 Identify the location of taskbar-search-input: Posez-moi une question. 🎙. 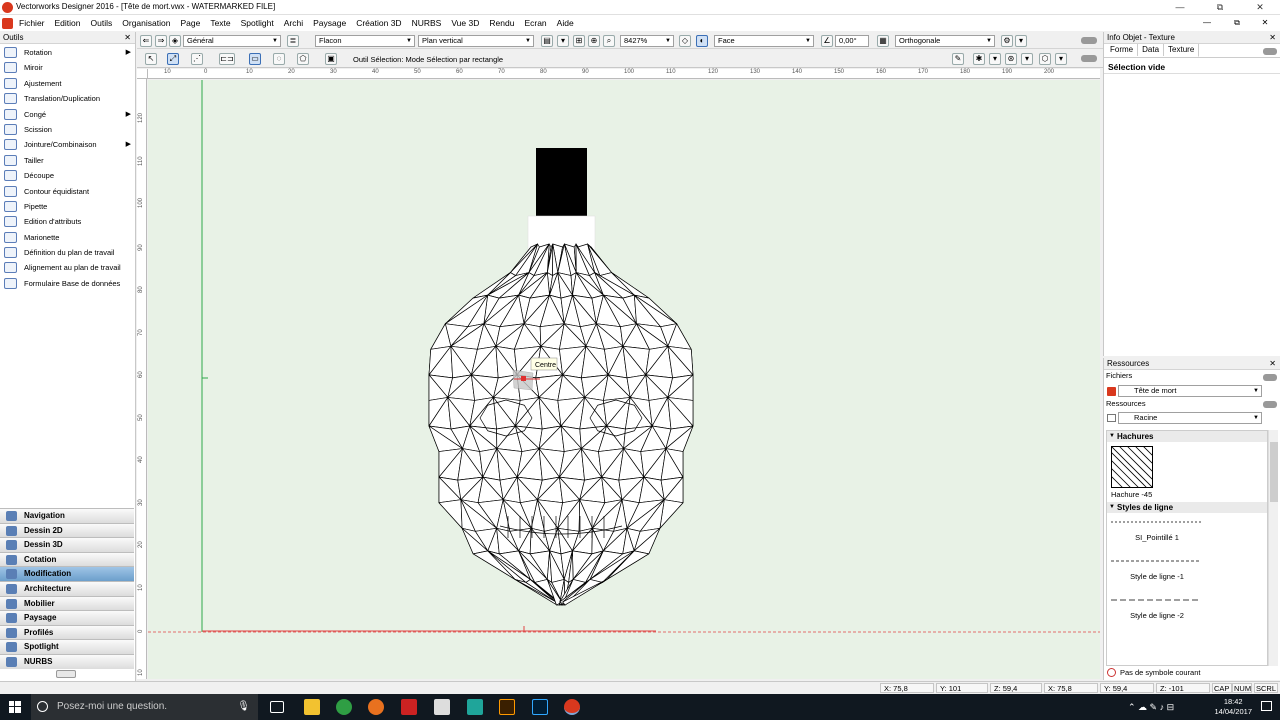
(144, 707).